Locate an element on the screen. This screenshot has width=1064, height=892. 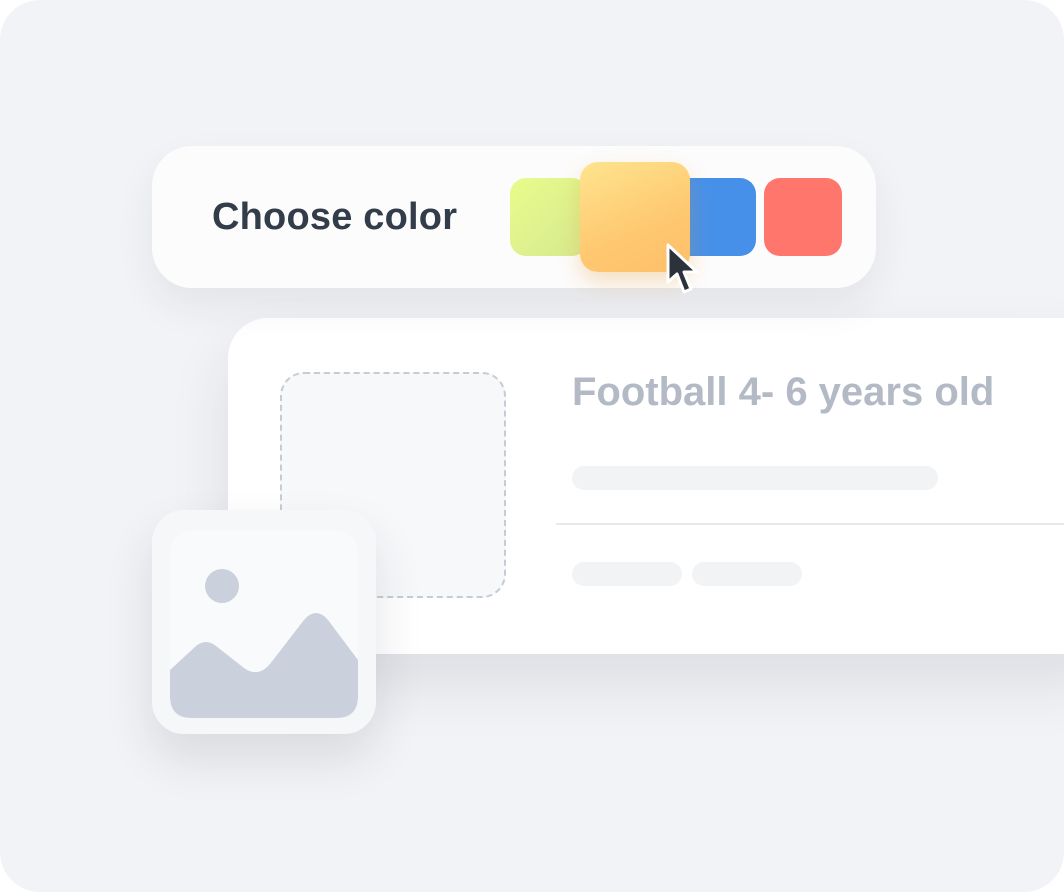
image-placeholder-icon is located at coordinates (264, 624).